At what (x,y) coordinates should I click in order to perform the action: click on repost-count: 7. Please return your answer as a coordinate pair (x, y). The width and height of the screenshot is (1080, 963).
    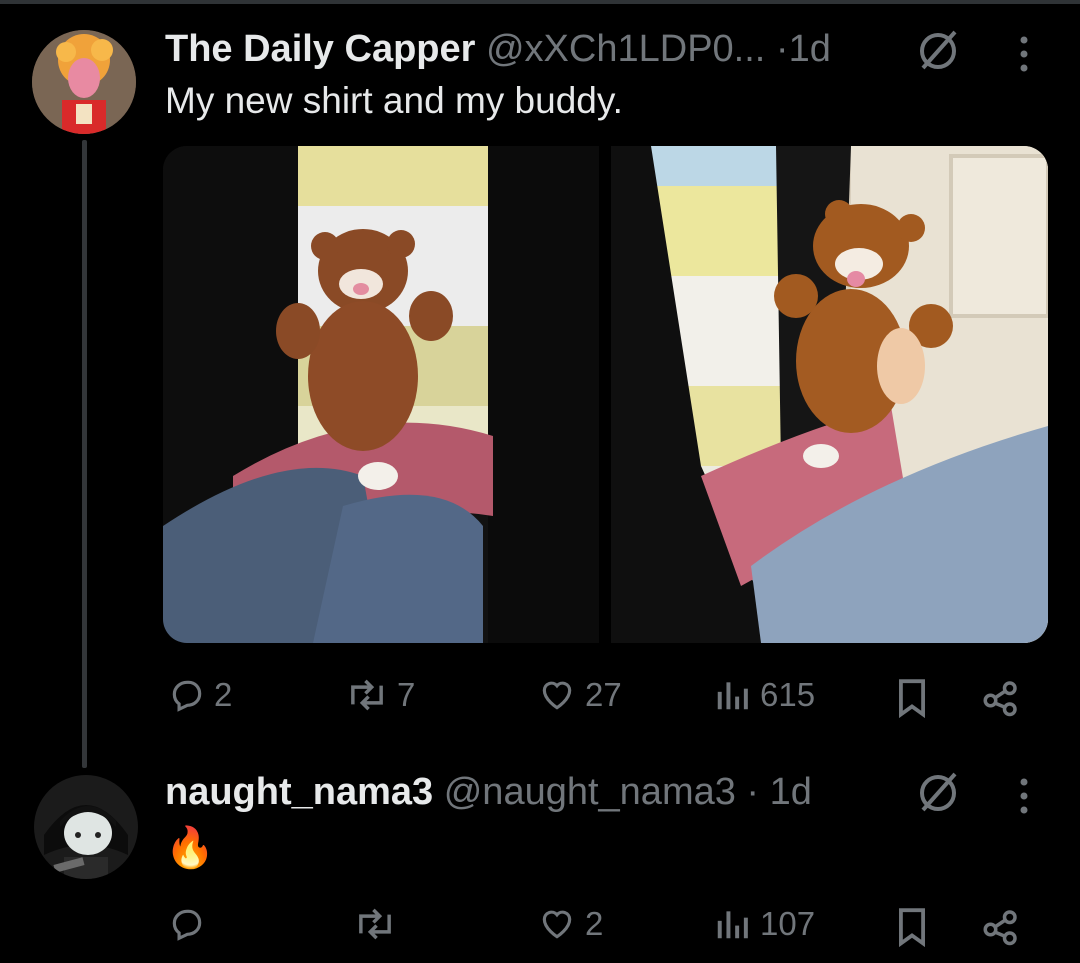
    Looking at the image, I should click on (406, 694).